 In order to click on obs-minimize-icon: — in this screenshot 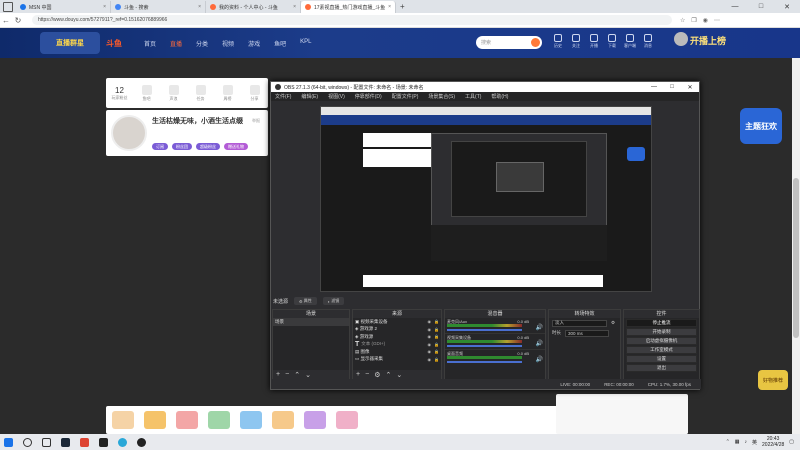, I will do `click(654, 87)`.